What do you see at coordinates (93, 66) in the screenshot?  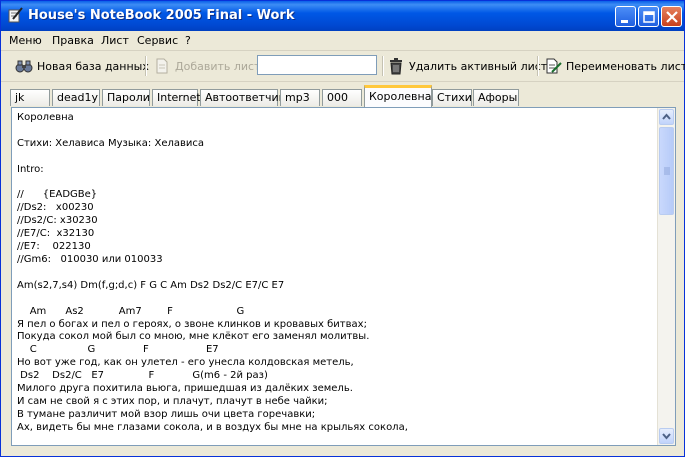 I see `new-database-label: Новая база данных` at bounding box center [93, 66].